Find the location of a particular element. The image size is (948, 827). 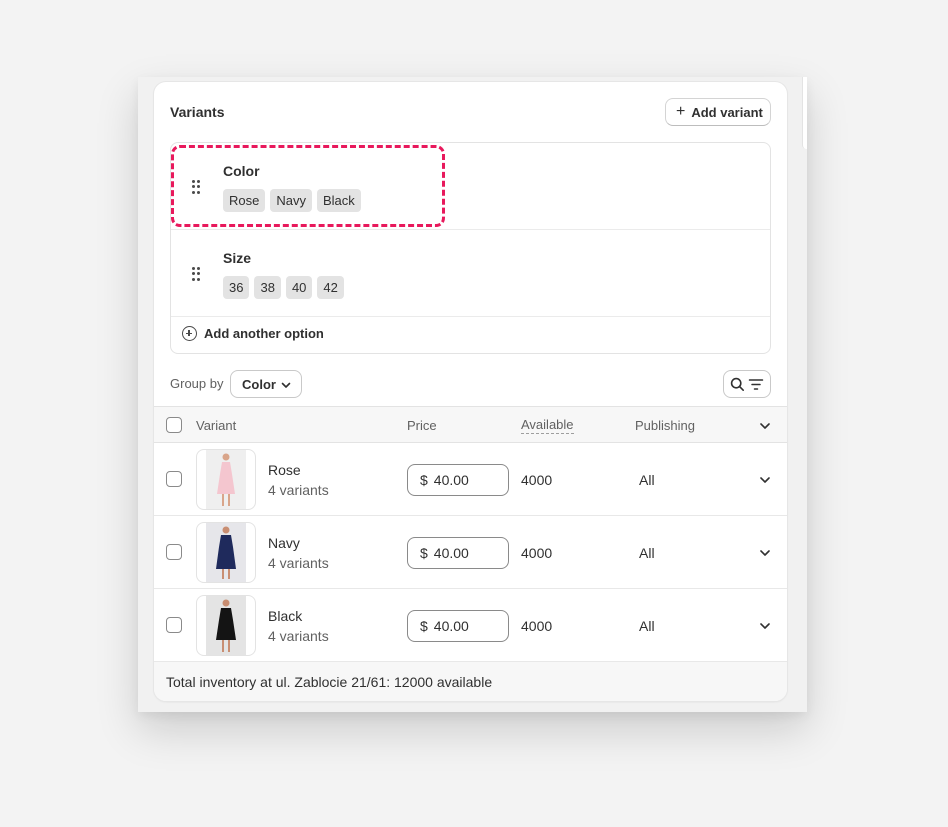

plus-circle-icon is located at coordinates (189, 333).